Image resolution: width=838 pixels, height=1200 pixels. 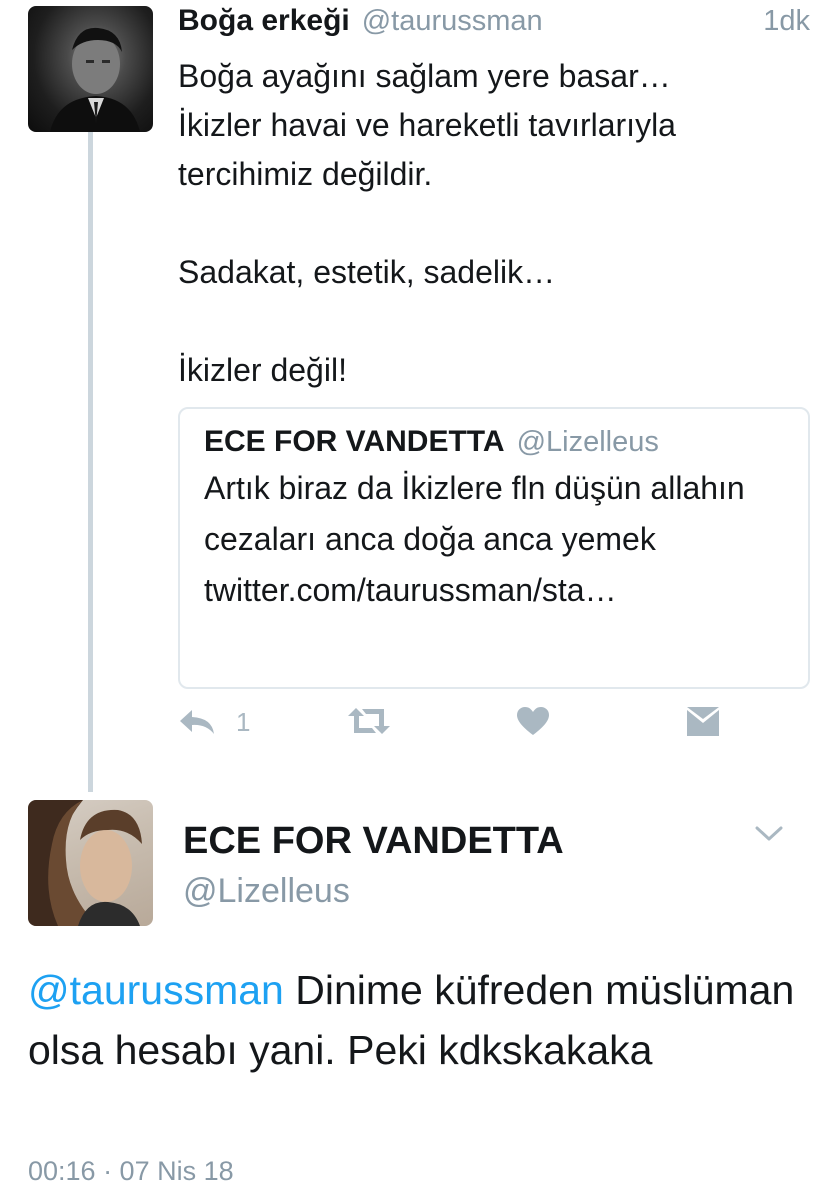 I want to click on chevron-down-icon, so click(x=769, y=833).